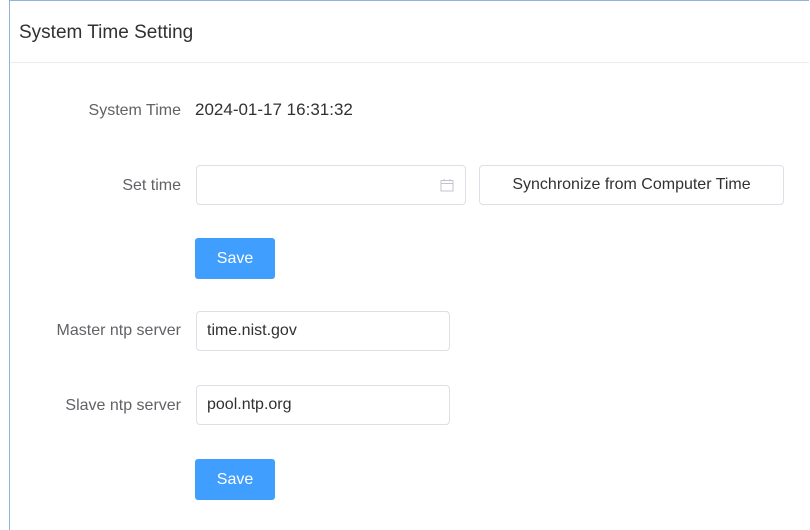 The width and height of the screenshot is (810, 530). I want to click on save-ntp-button: Save, so click(235, 479).